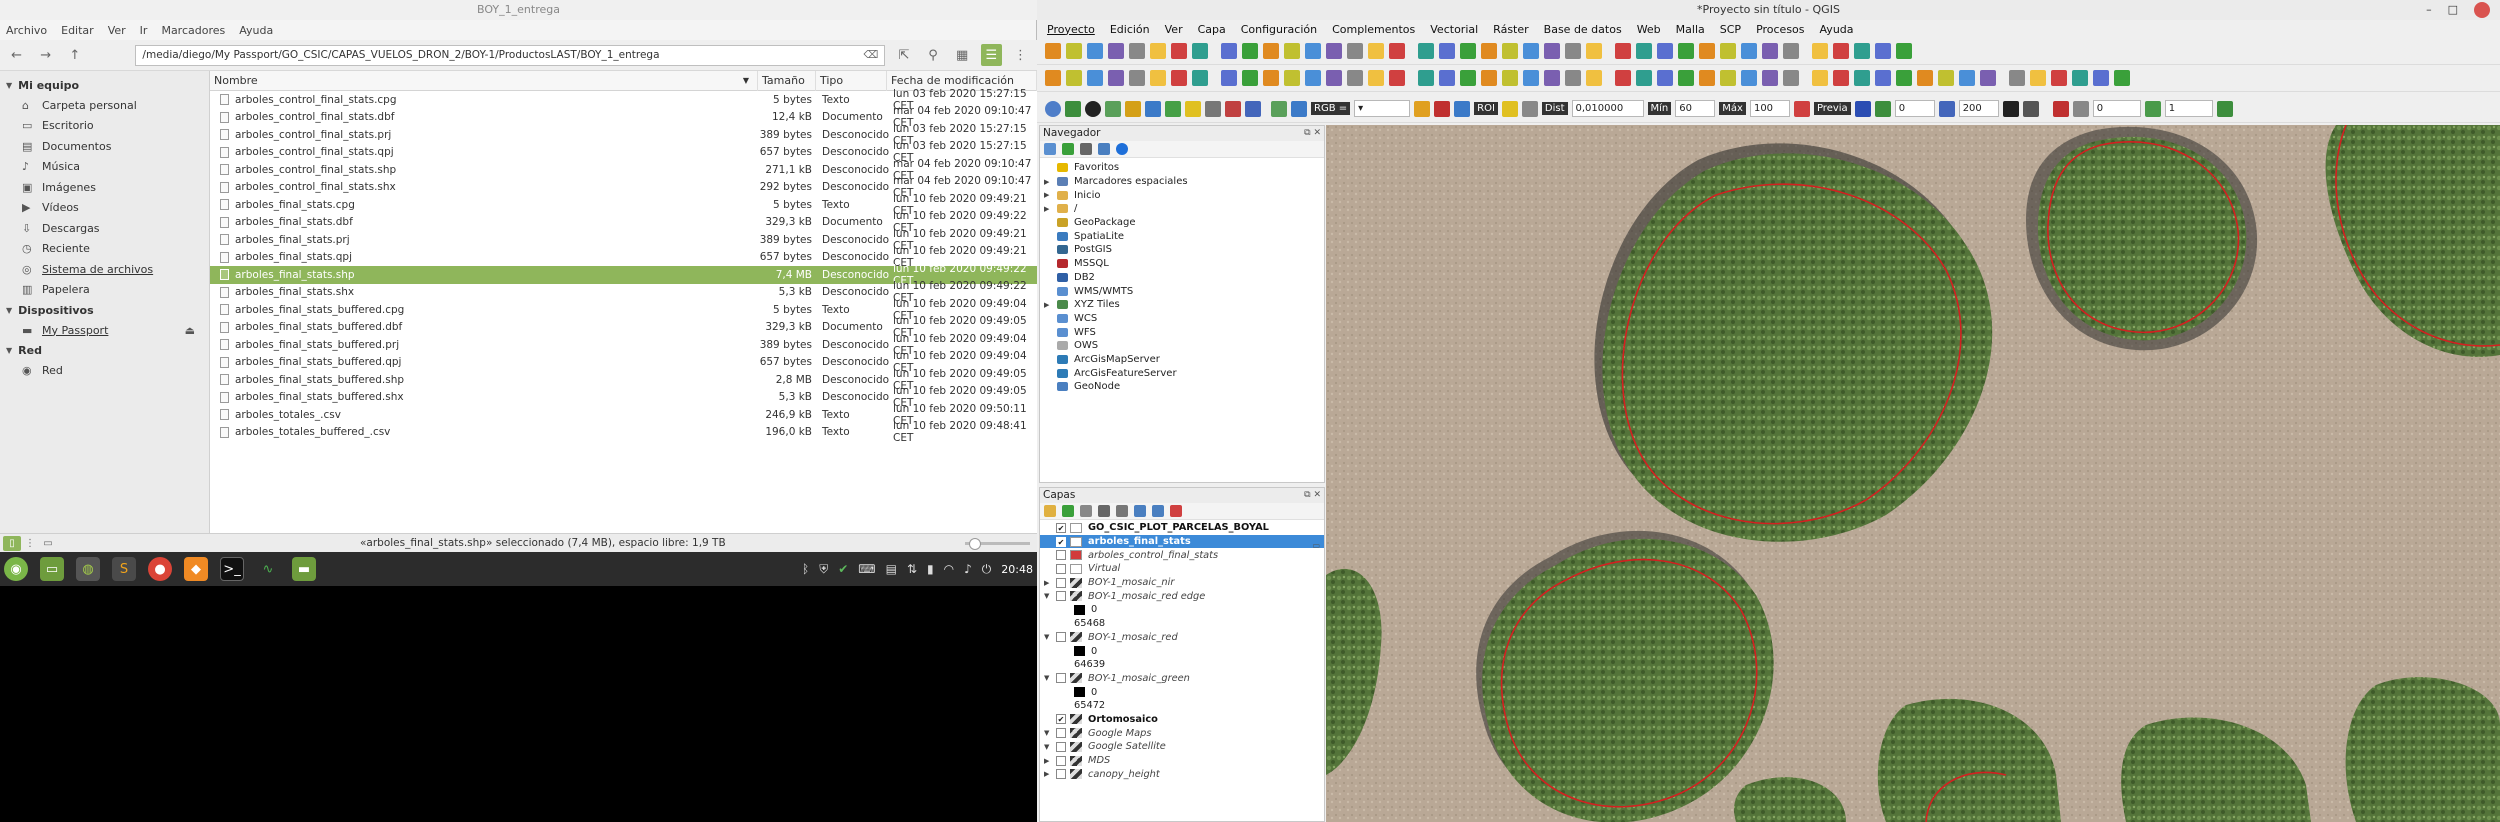  What do you see at coordinates (1531, 78) in the screenshot?
I see `toolbar2-tool-23-icon` at bounding box center [1531, 78].